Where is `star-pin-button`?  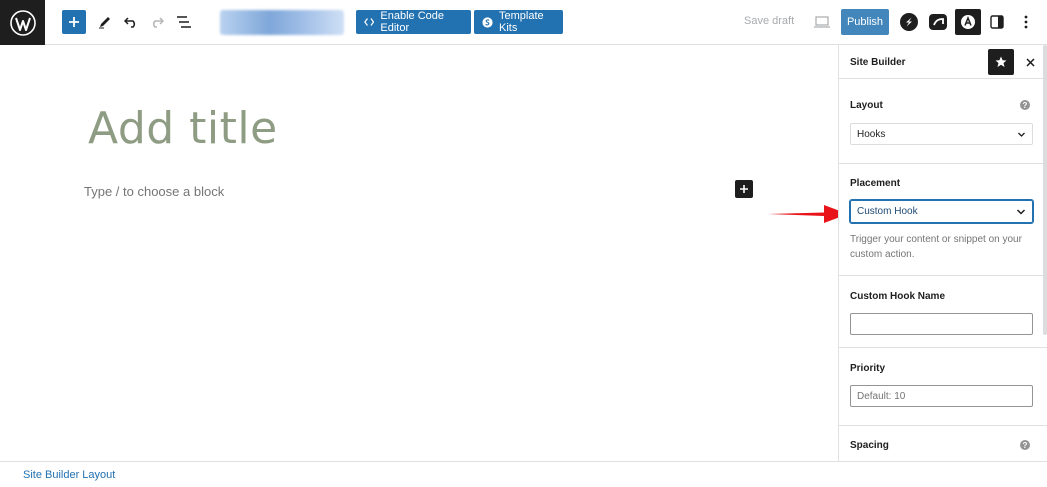 star-pin-button is located at coordinates (1001, 62).